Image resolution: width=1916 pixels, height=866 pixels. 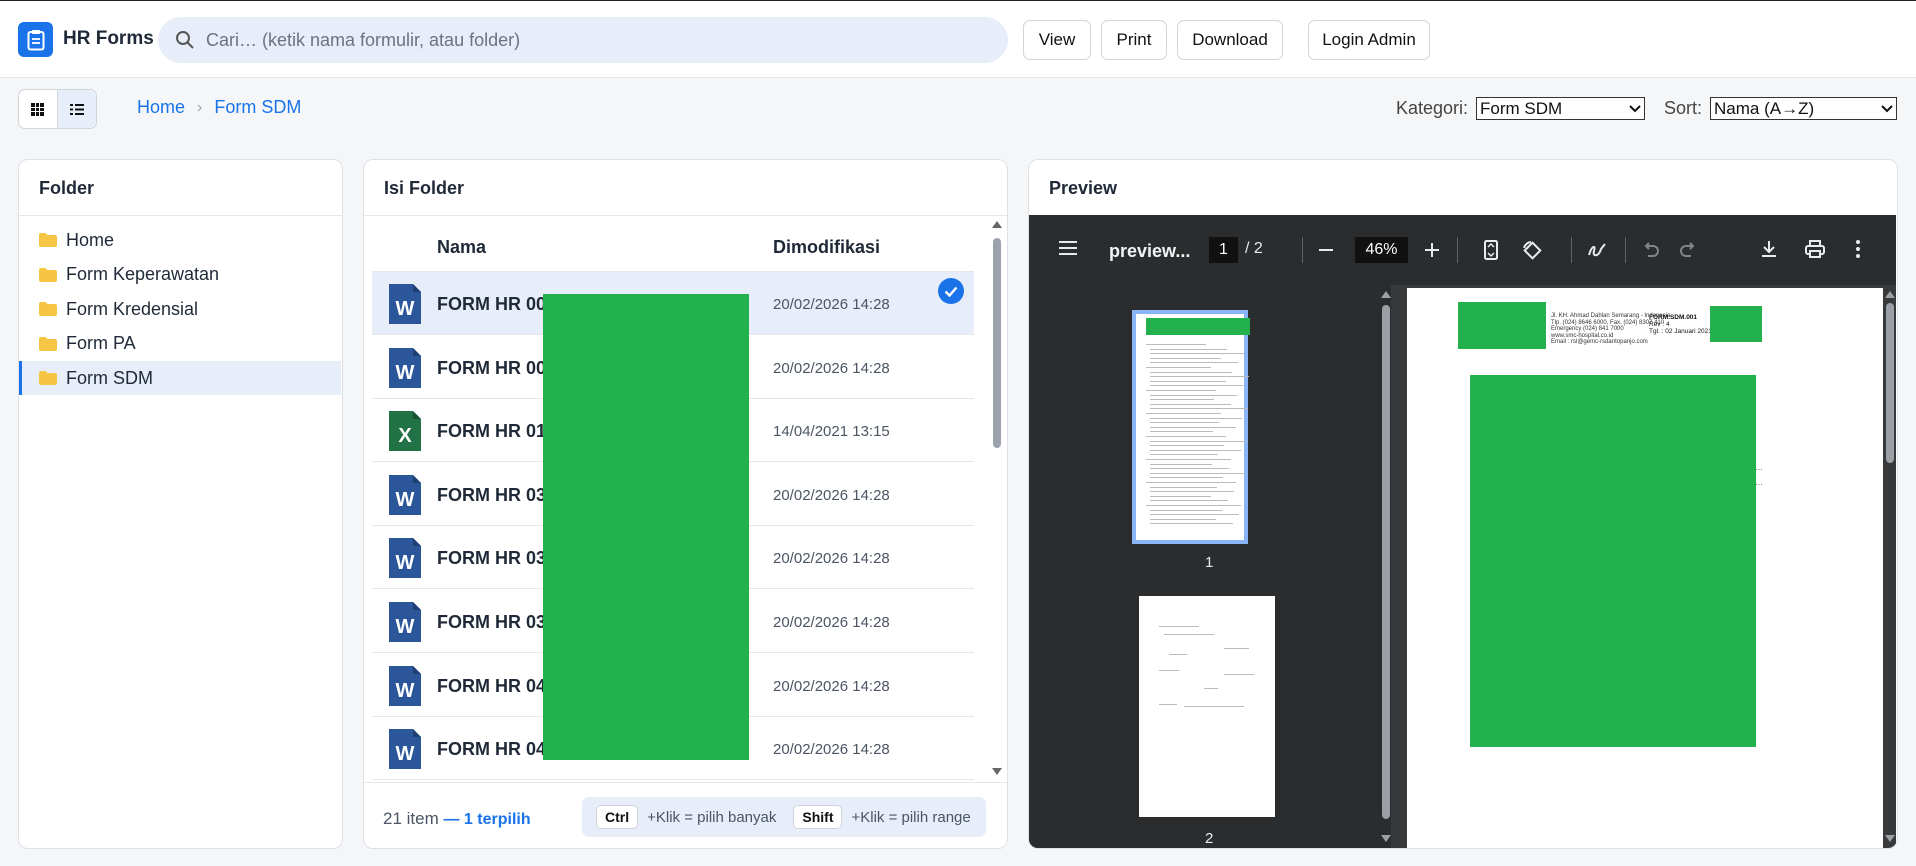 I want to click on column-header-name: Nama, so click(x=461, y=247).